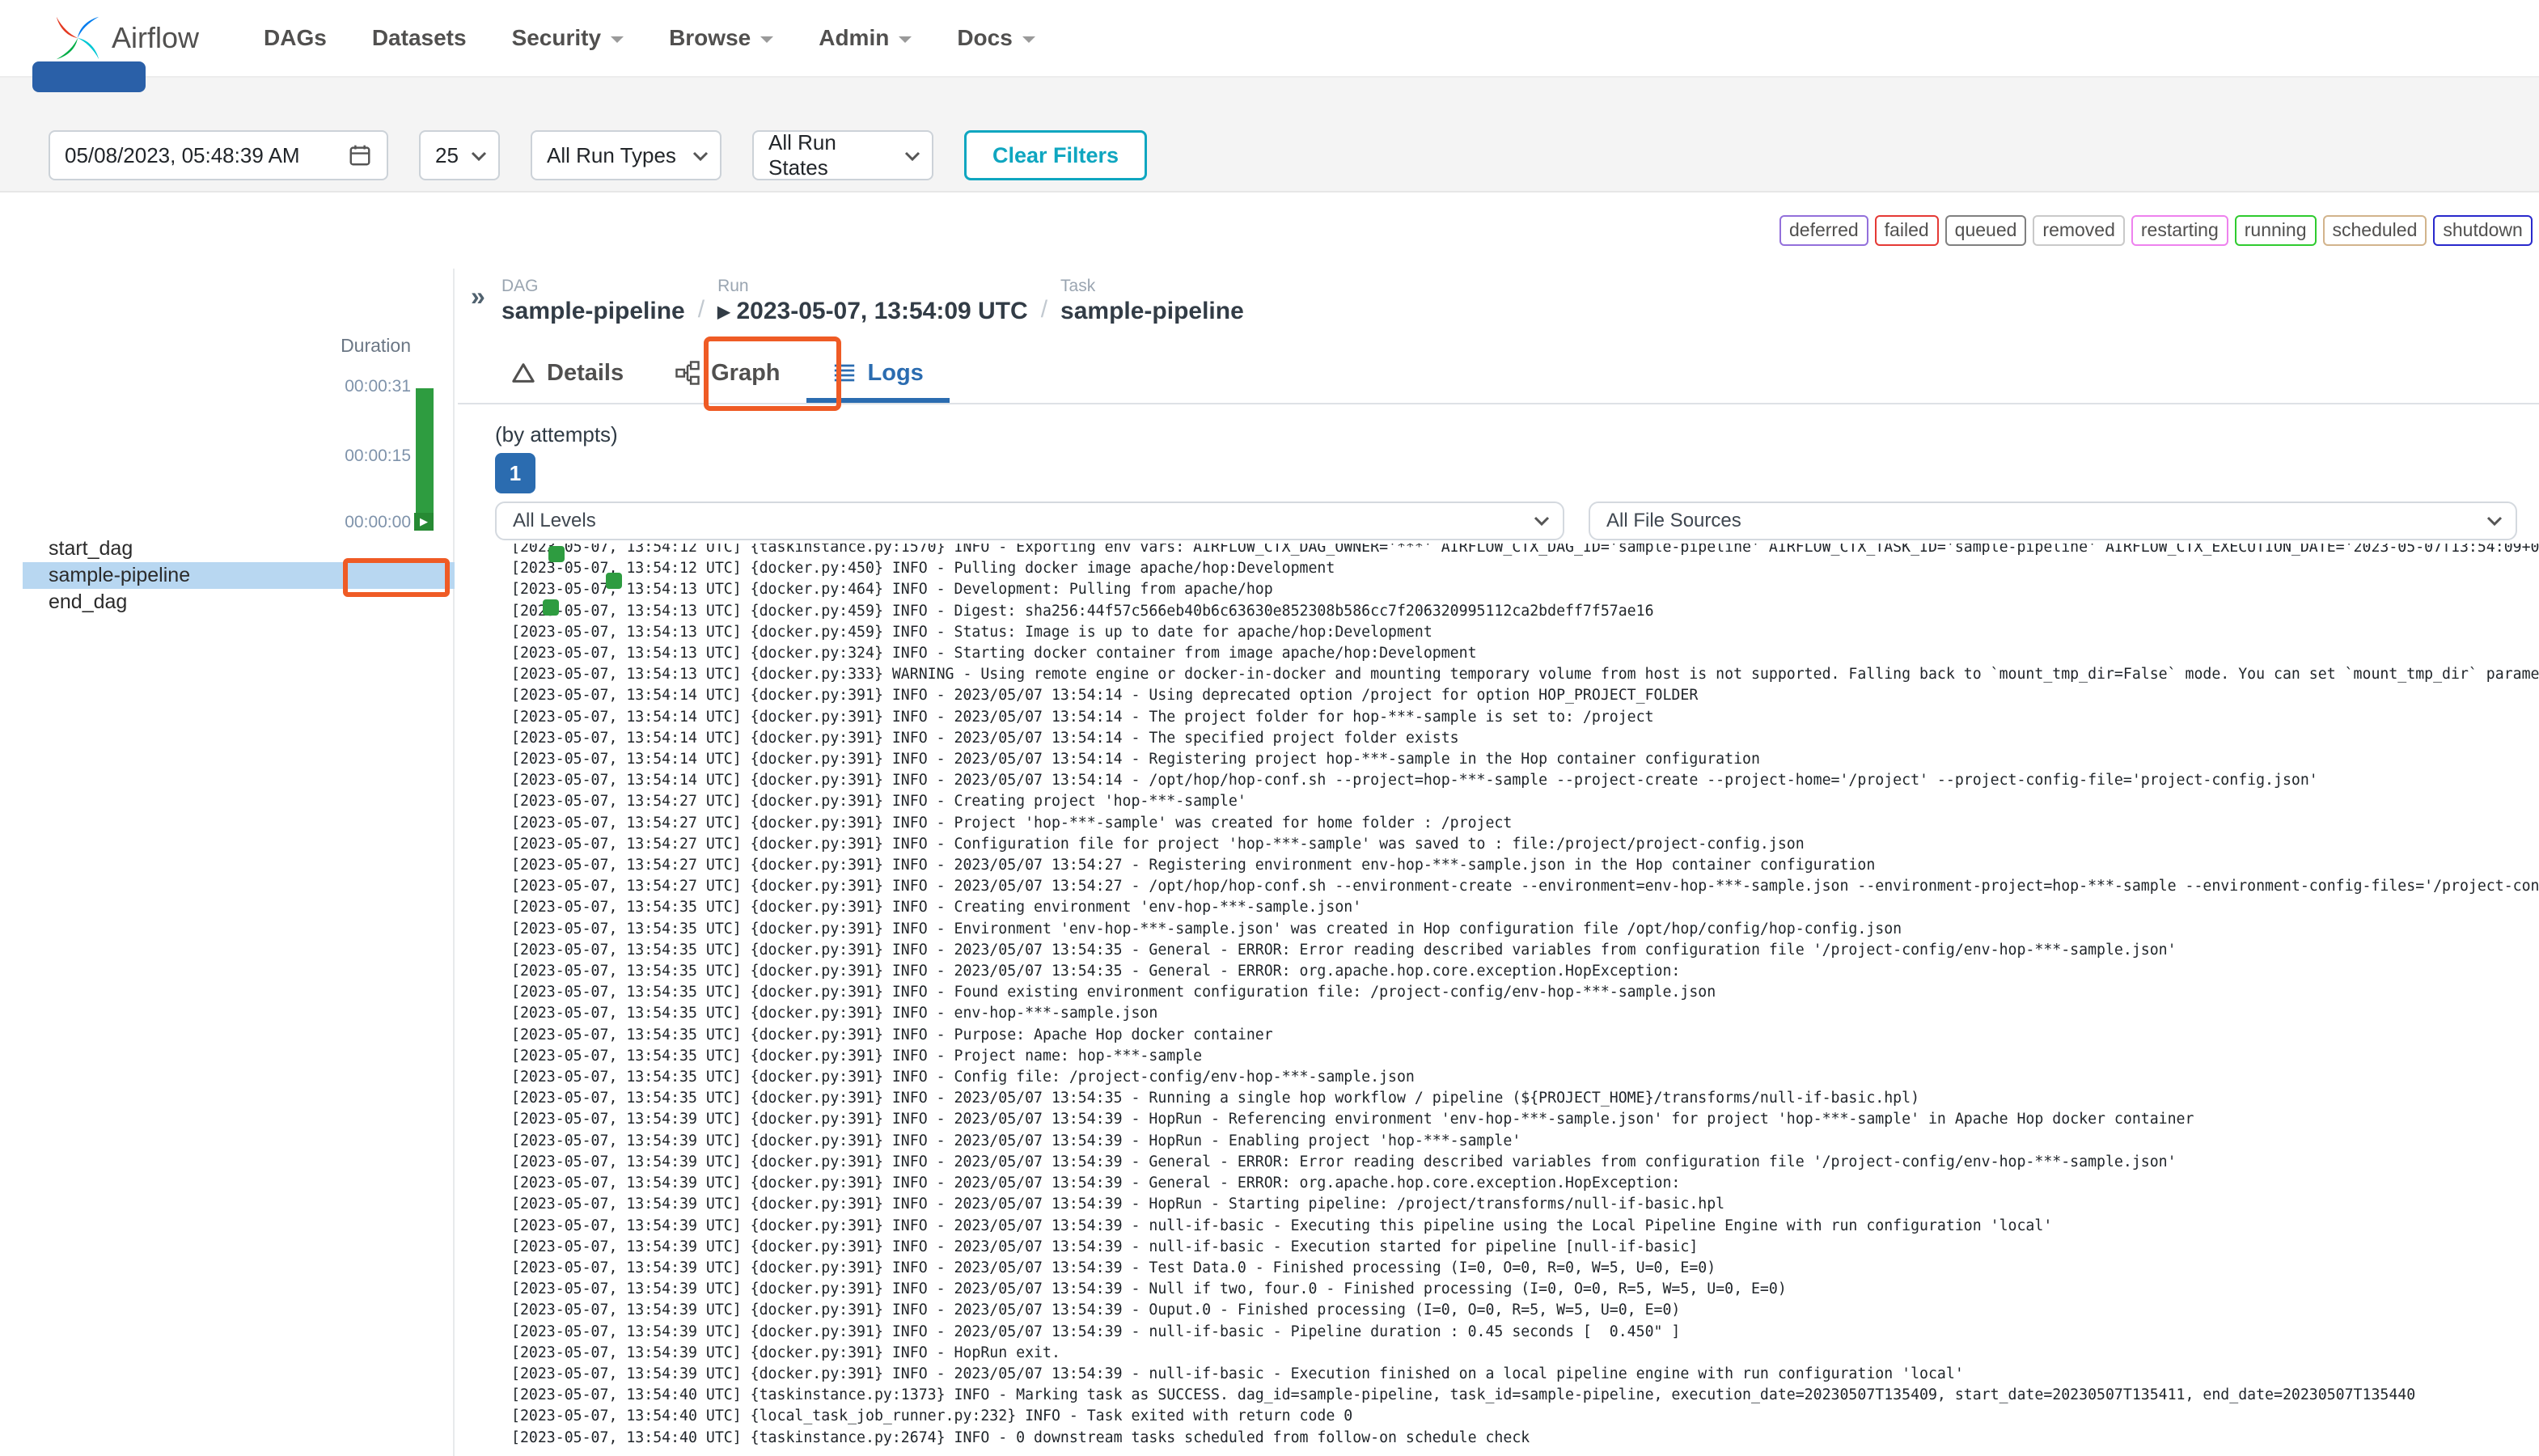  What do you see at coordinates (985, 37) in the screenshot?
I see `nav-label: Docs` at bounding box center [985, 37].